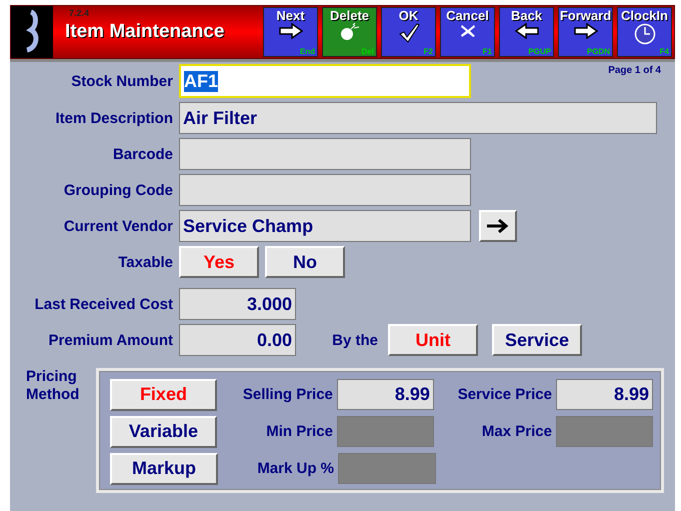 This screenshot has height=511, width=681. I want to click on toolbar-button: Forward PGDN, so click(585, 32).